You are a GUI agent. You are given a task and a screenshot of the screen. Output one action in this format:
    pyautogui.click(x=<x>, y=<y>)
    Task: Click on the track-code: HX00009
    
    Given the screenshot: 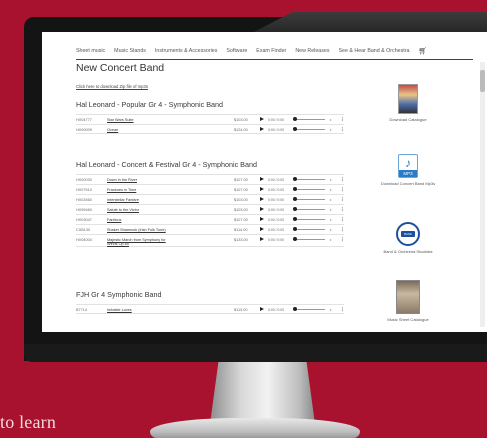 What is the action you would take?
    pyautogui.click(x=84, y=130)
    